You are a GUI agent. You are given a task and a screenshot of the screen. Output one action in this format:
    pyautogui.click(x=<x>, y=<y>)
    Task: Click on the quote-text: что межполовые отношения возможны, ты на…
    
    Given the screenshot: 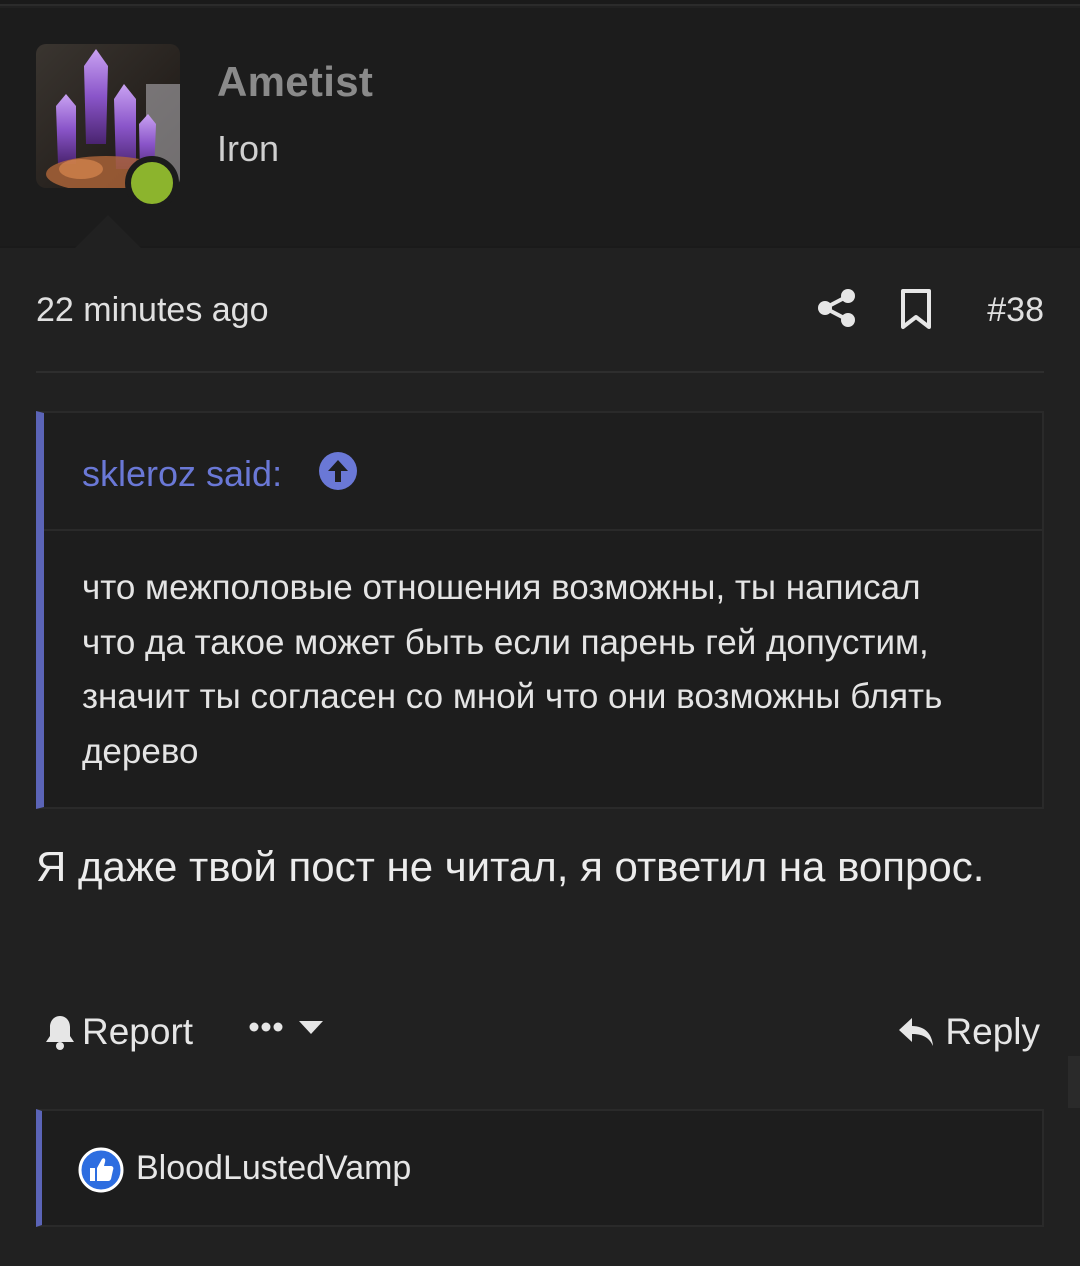 What is the action you would take?
    pyautogui.click(x=512, y=669)
    